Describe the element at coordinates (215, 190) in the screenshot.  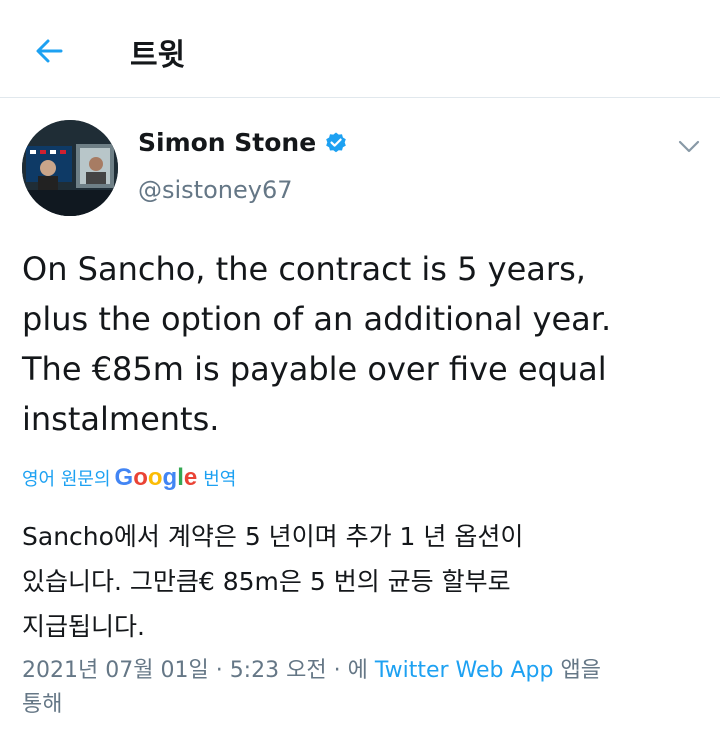
I see `author-handle: @sistoney67` at that location.